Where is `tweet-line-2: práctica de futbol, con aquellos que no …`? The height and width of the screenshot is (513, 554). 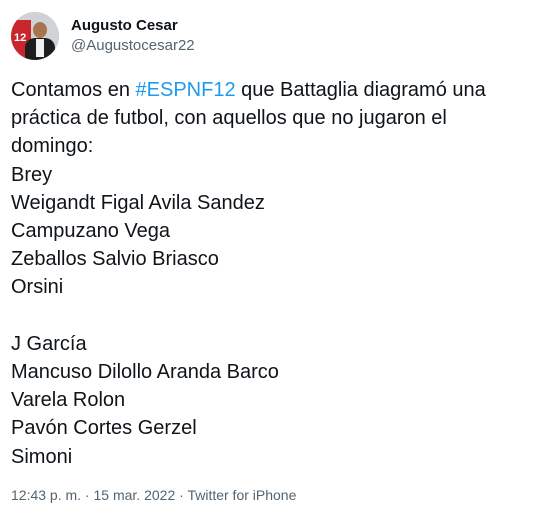
tweet-line-2: práctica de futbol, con aquellos que no … is located at coordinates (229, 118).